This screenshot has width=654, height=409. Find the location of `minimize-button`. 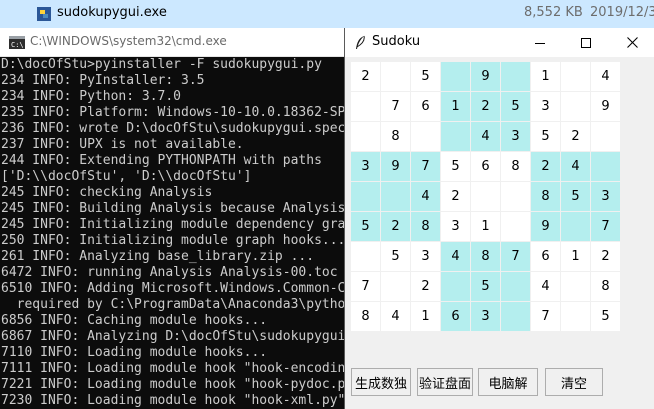

minimize-button is located at coordinates (540, 42).